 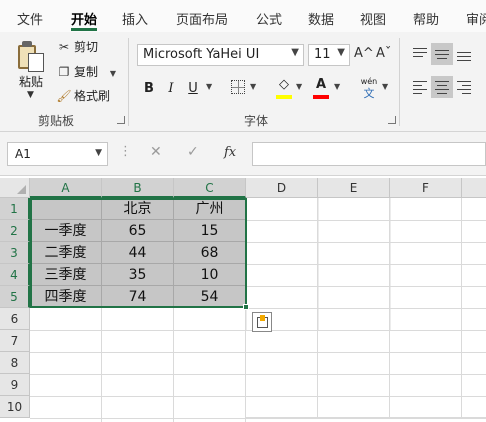 What do you see at coordinates (282, 188) in the screenshot?
I see `column-header-d: D` at bounding box center [282, 188].